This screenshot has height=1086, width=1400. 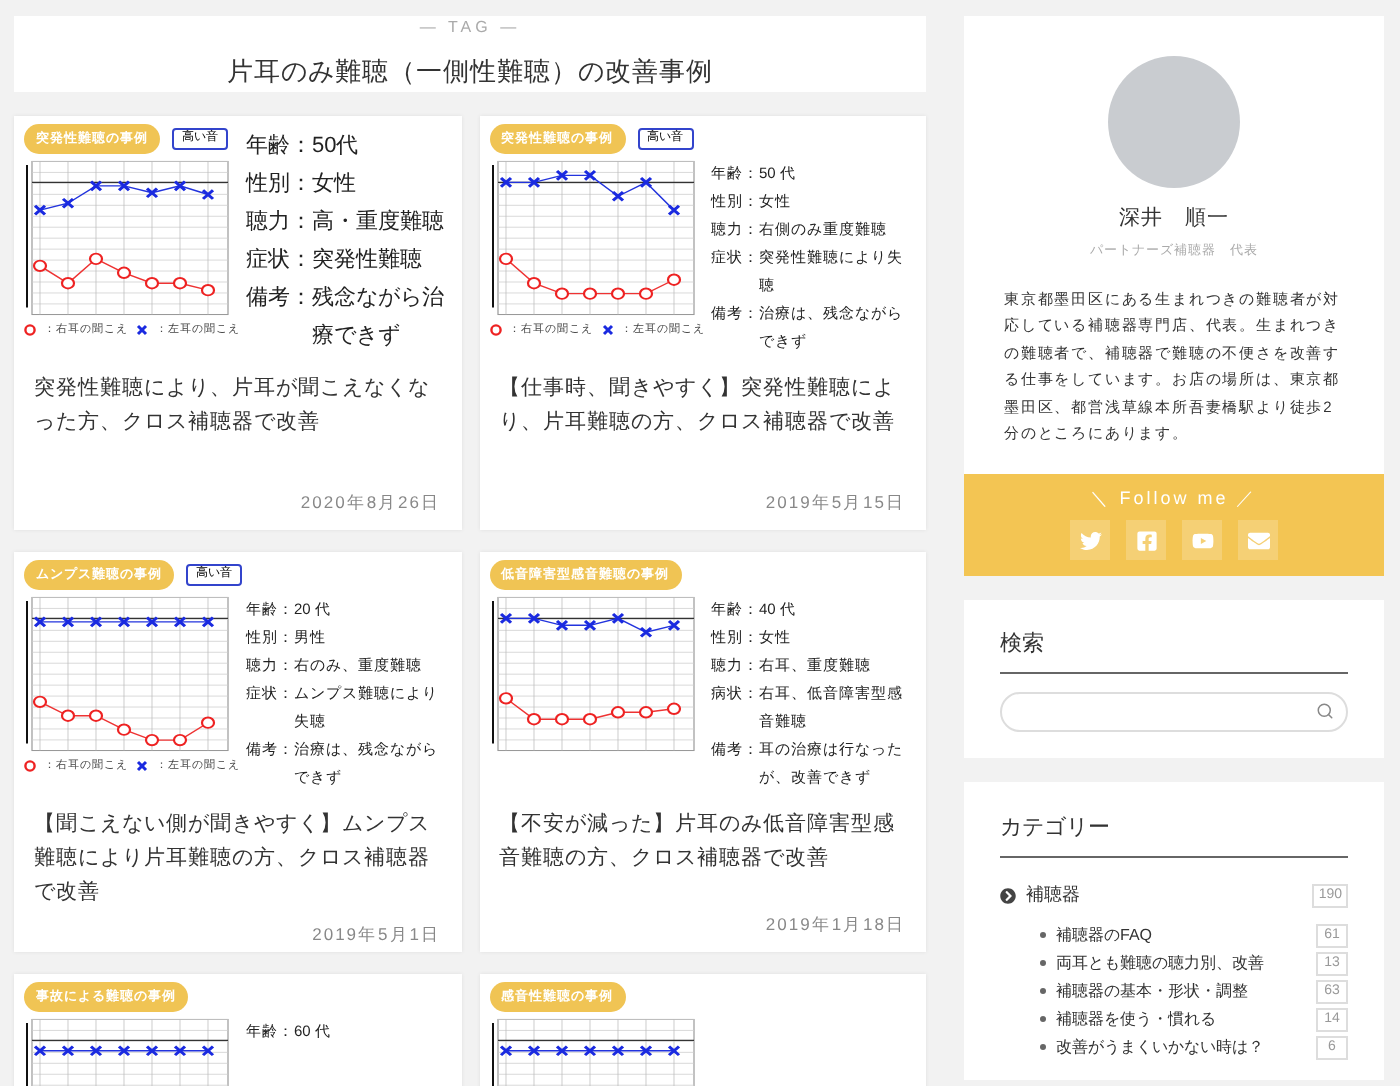 What do you see at coordinates (335, 146) in the screenshot?
I see `info-value: 50代` at bounding box center [335, 146].